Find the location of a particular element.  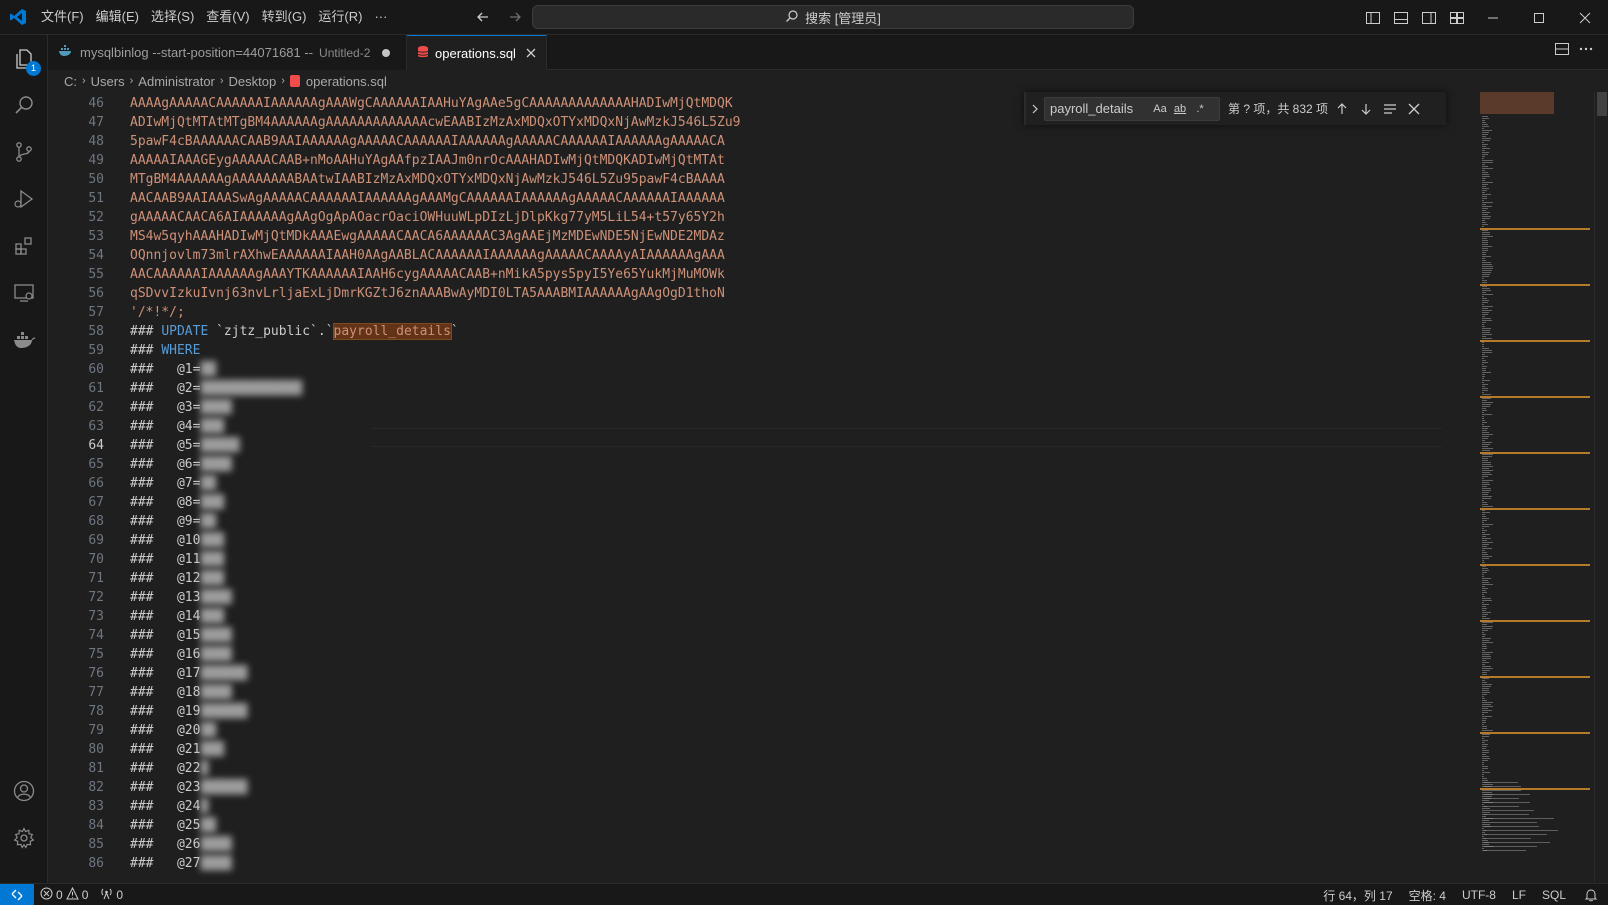

toggle-secondary-sidebar-icon is located at coordinates (1429, 18).